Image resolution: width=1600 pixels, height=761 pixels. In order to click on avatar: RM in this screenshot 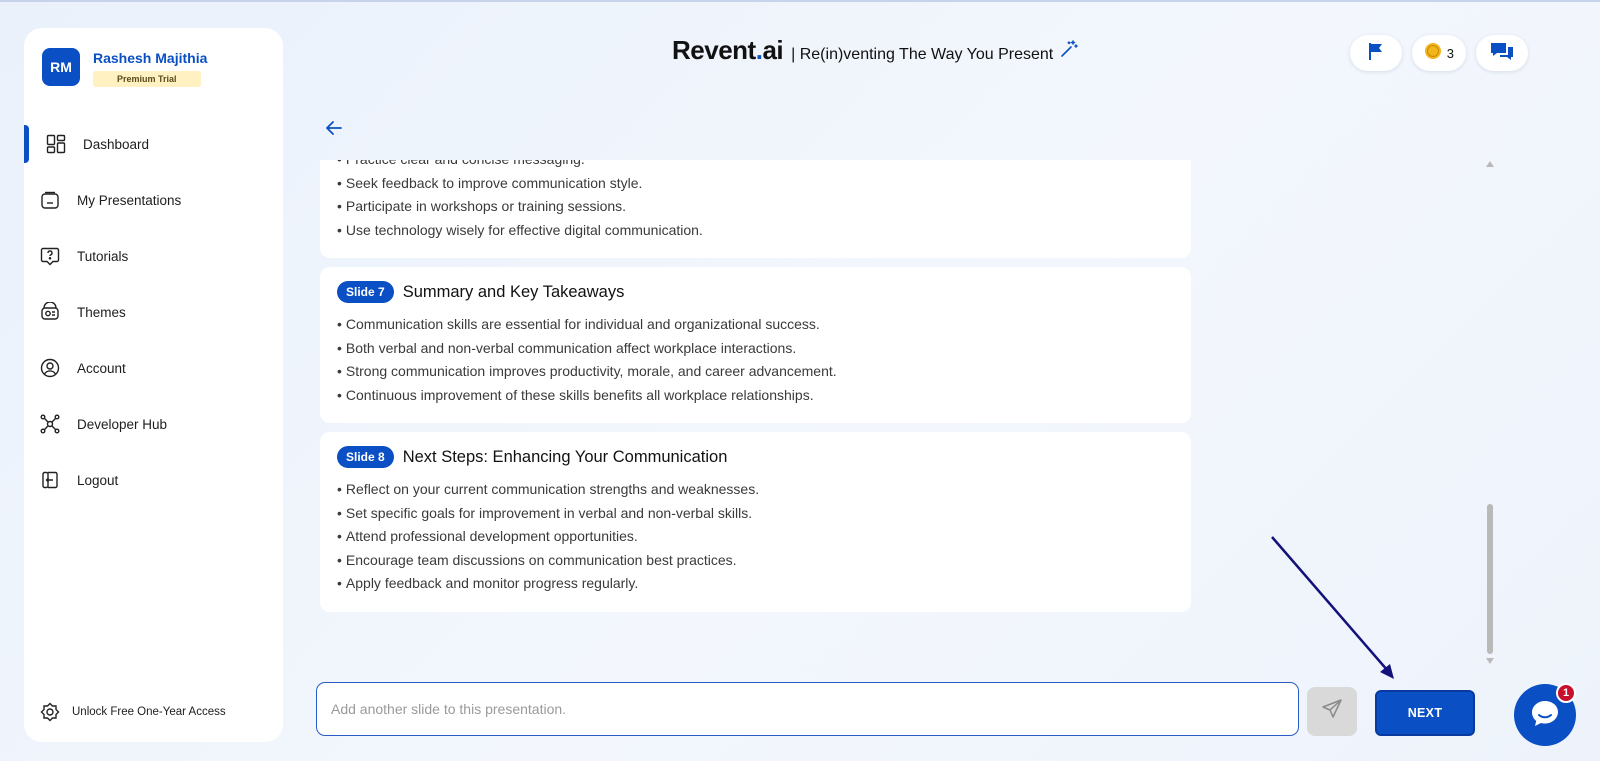, I will do `click(61, 67)`.